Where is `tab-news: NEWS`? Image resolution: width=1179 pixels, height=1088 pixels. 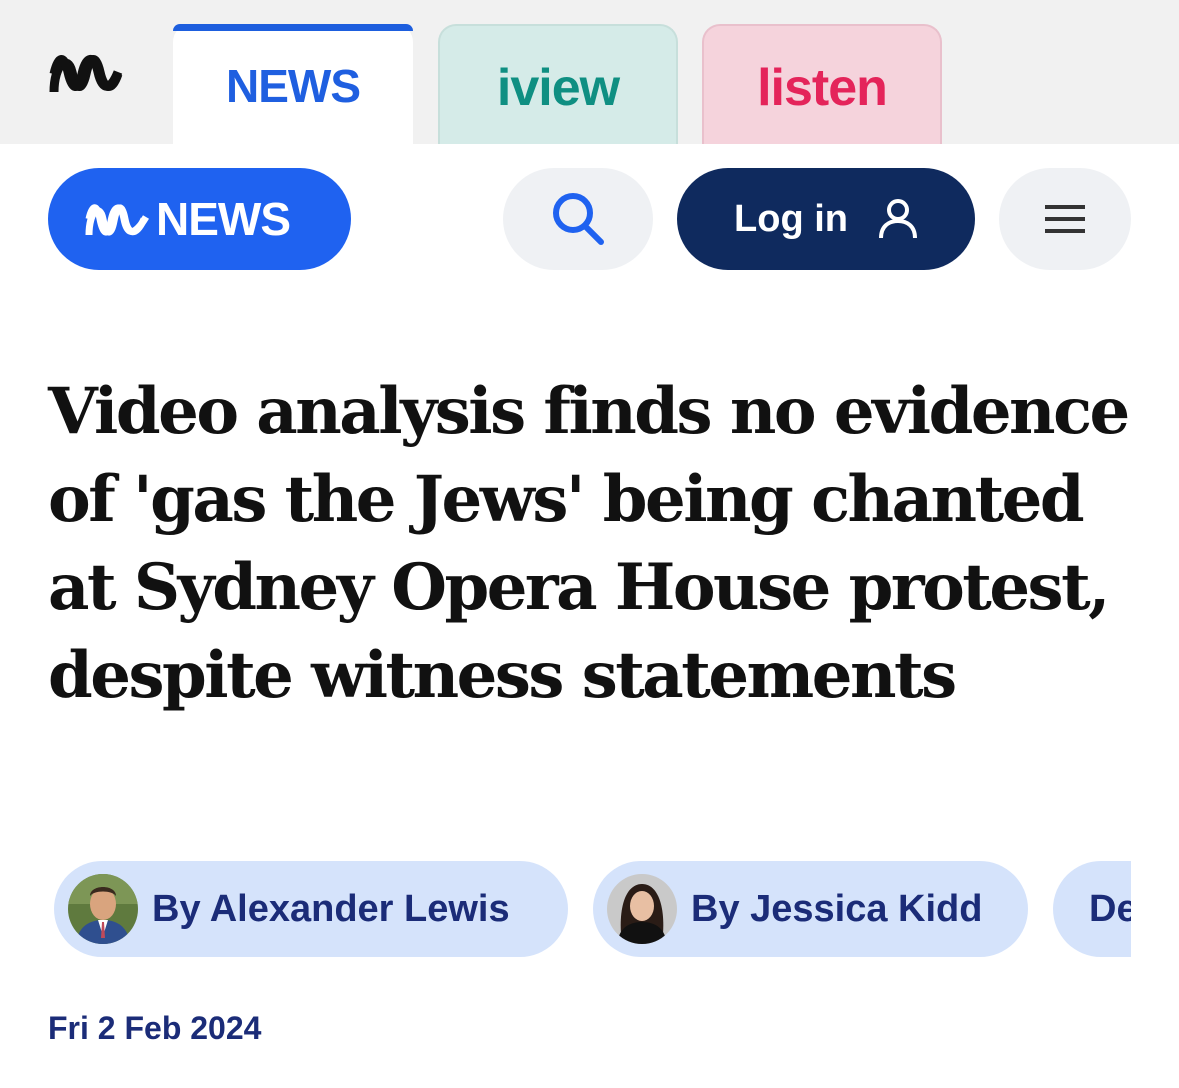
tab-news: NEWS is located at coordinates (293, 84).